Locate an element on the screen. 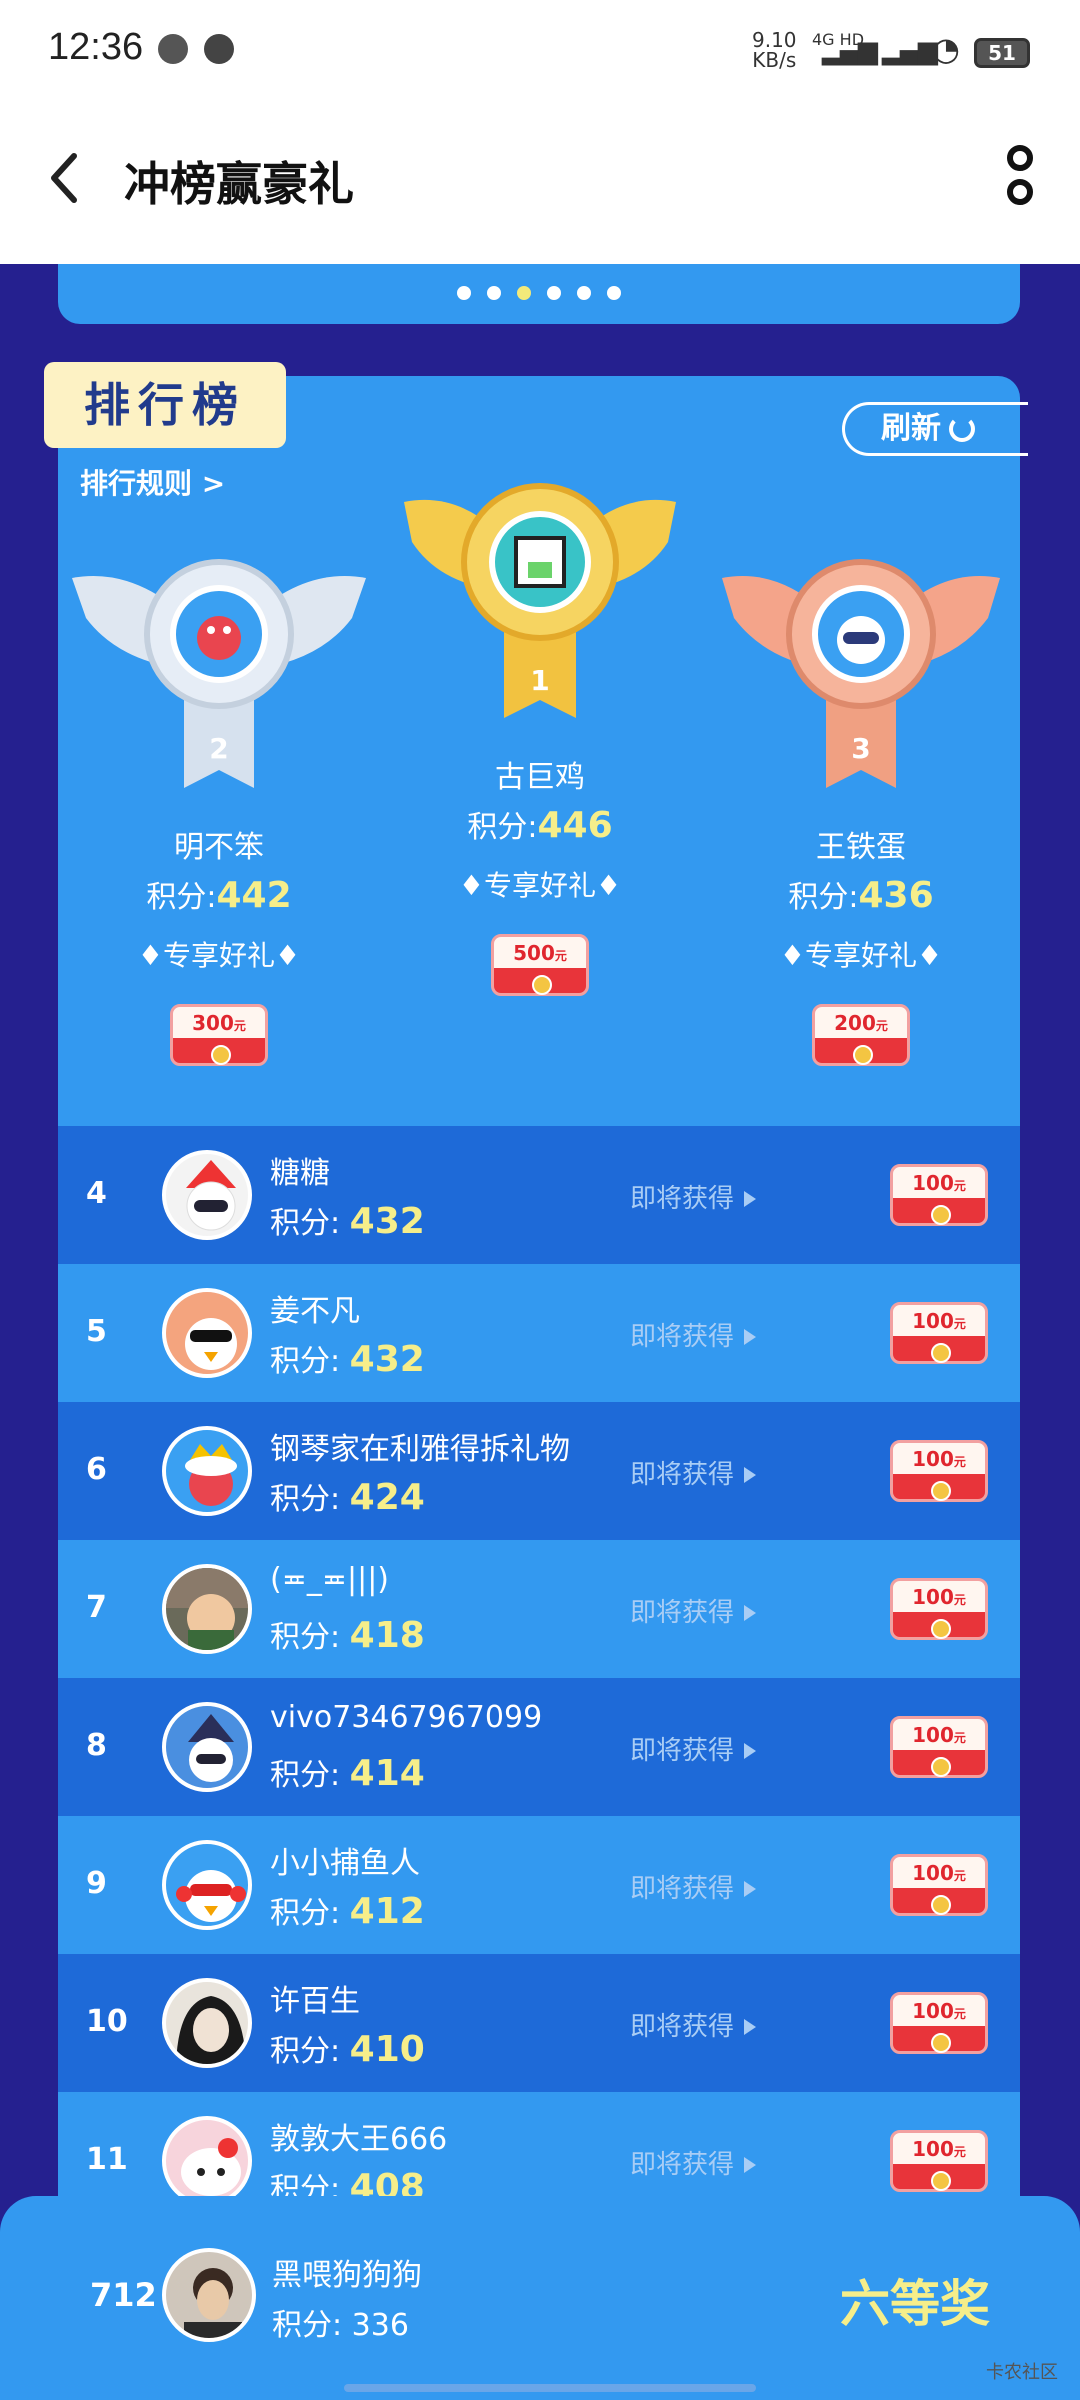  leaderboard-row: 6 钢琴家在利雅得拆礼物 积分: 424 即将获得 100元 is located at coordinates (539, 1471).